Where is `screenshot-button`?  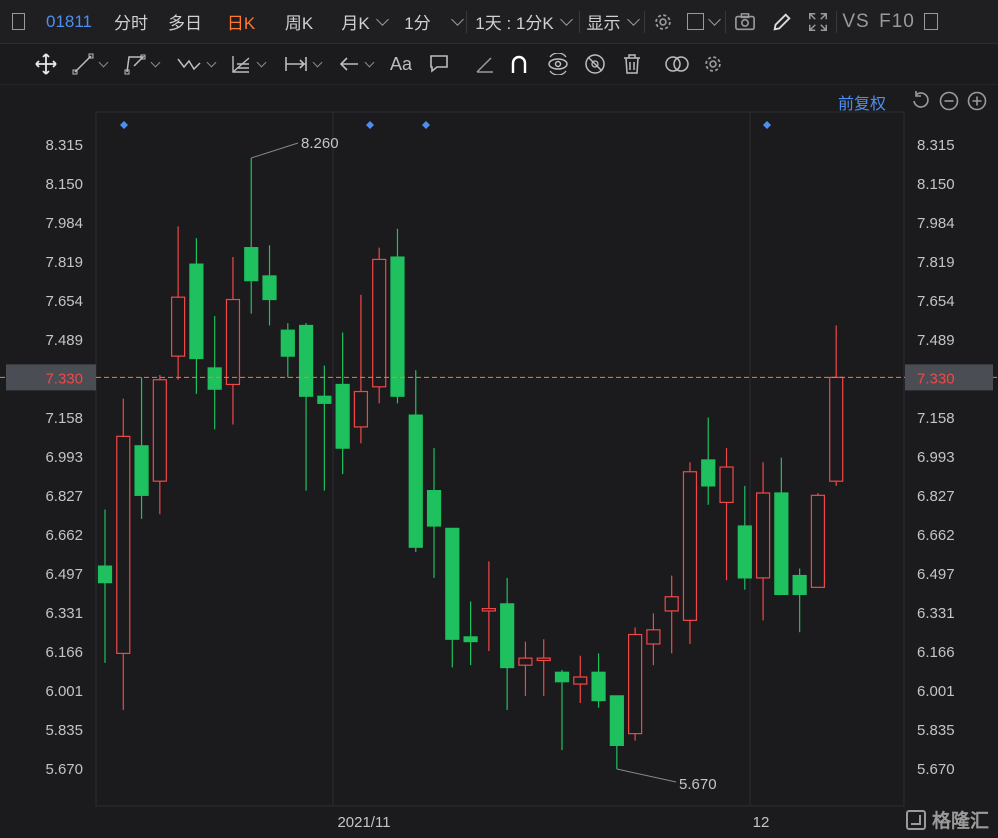 screenshot-button is located at coordinates (745, 22).